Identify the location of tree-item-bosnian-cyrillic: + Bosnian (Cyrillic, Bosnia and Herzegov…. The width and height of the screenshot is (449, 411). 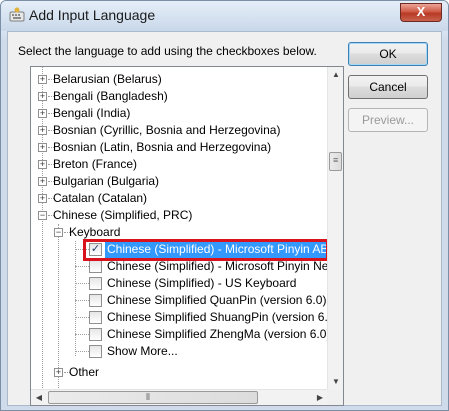
(179, 130).